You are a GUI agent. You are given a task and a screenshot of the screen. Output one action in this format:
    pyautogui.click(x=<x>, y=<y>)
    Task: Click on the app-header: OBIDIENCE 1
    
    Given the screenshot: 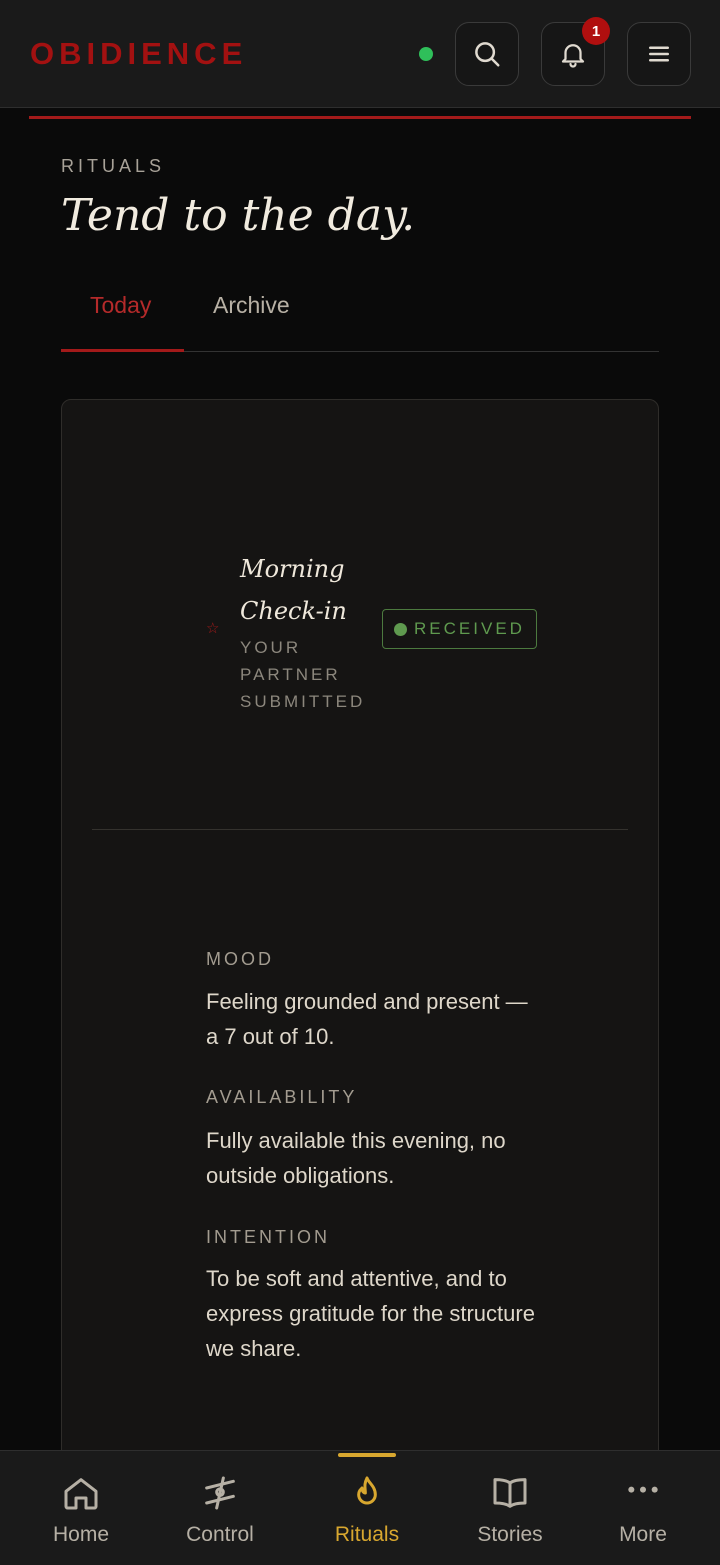 What is the action you would take?
    pyautogui.click(x=360, y=54)
    